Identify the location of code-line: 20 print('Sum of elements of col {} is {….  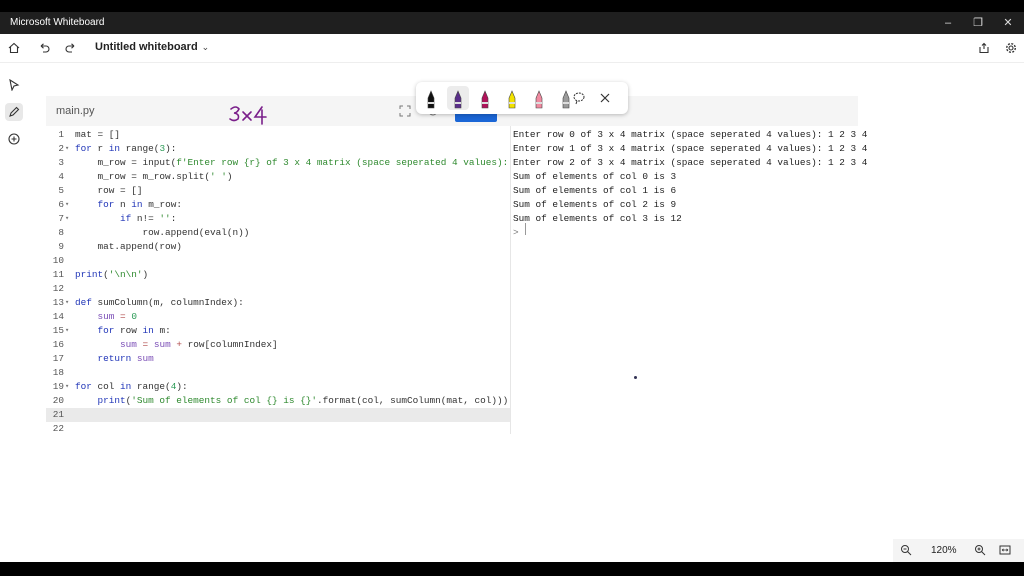
(278, 401).